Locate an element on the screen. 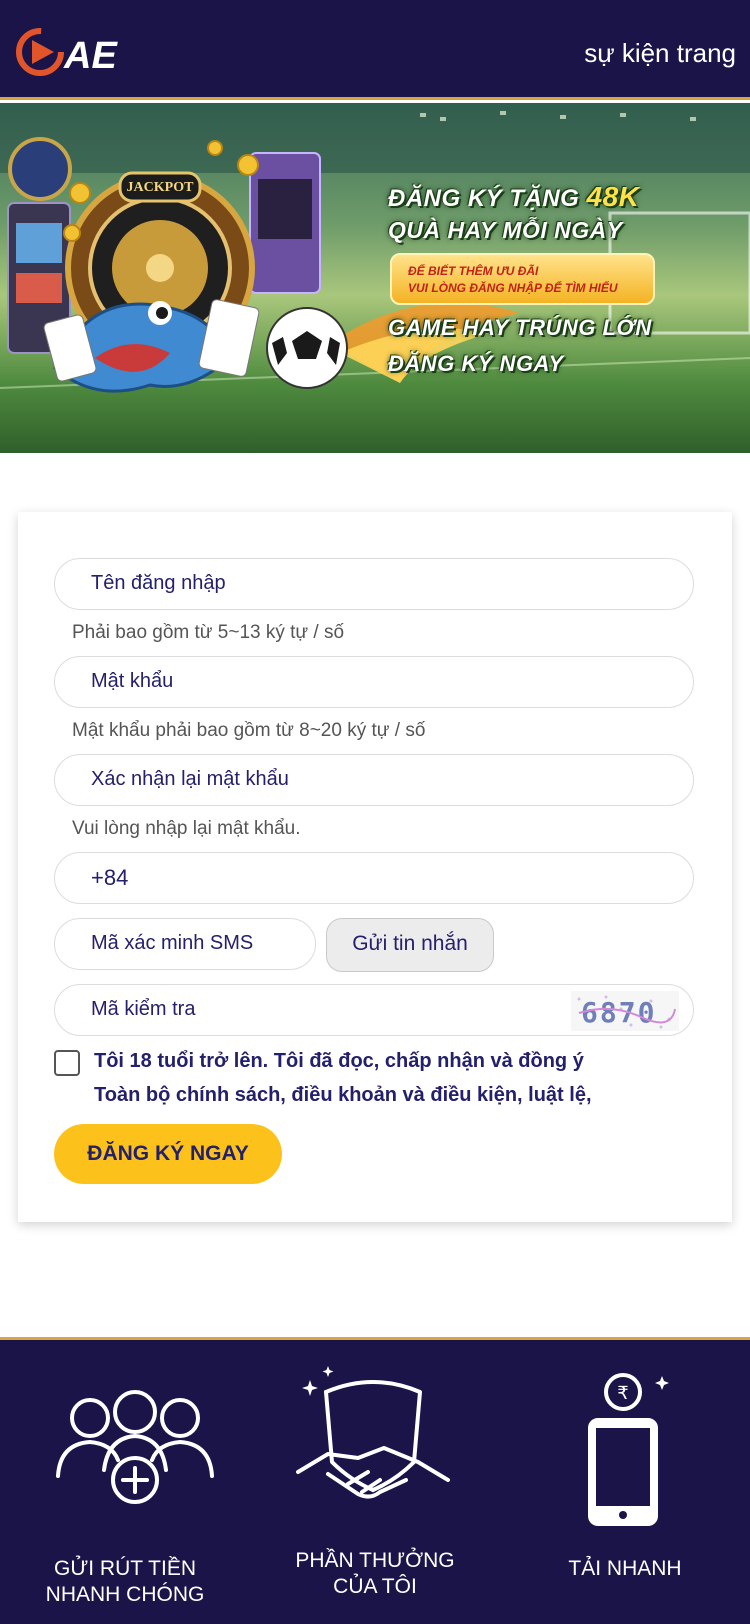 Image resolution: width=750 pixels, height=1624 pixels. captcha-image: 6870 is located at coordinates (625, 1011).